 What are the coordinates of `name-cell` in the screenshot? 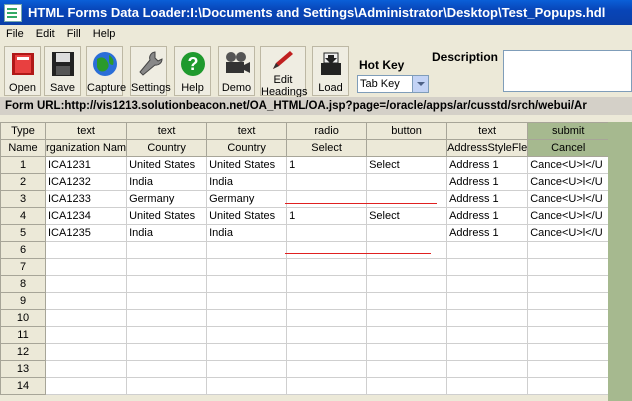 It's located at (407, 148).